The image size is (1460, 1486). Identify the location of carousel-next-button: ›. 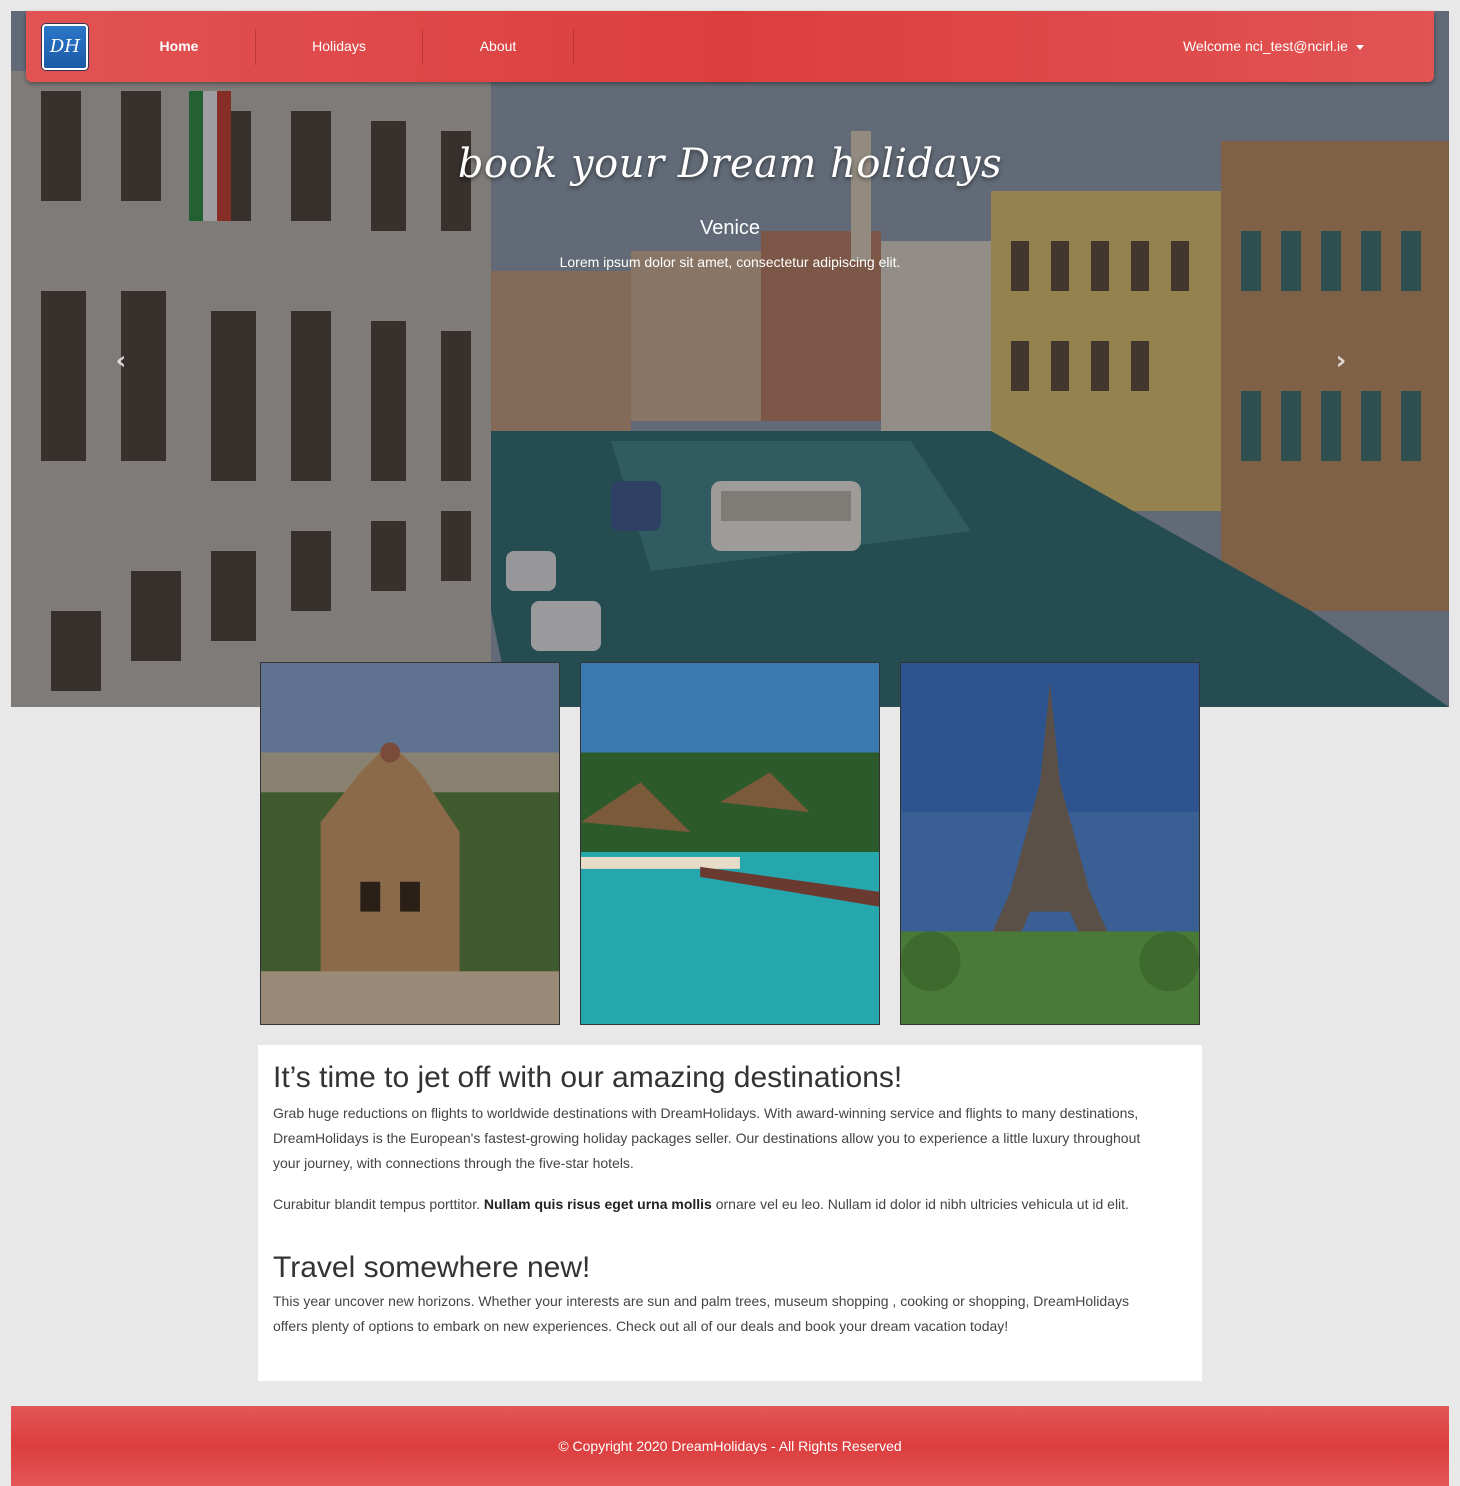
(1341, 361).